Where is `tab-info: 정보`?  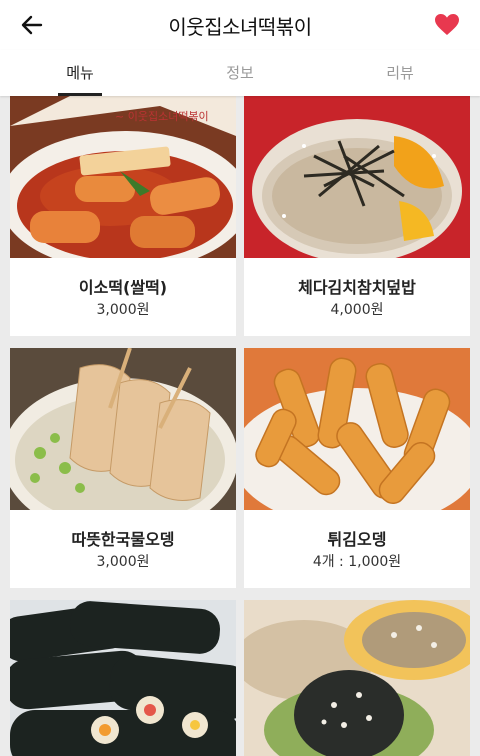 tab-info: 정보 is located at coordinates (240, 73).